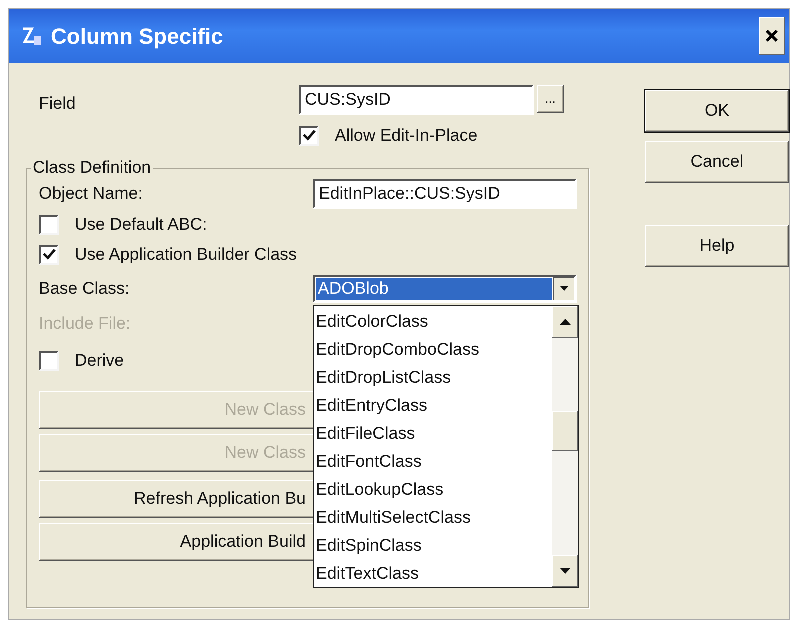  I want to click on dialog-button: Cancel, so click(717, 162).